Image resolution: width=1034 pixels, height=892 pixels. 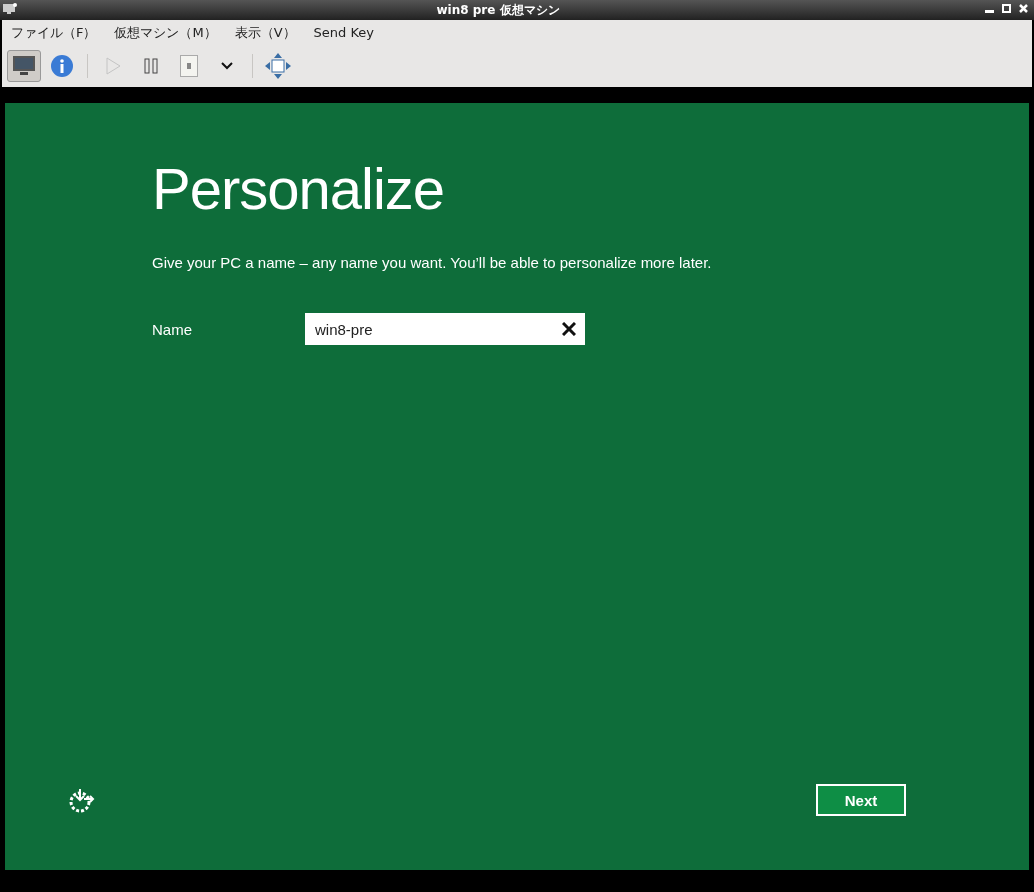 I want to click on menu-item: 表示（V）, so click(x=265, y=32).